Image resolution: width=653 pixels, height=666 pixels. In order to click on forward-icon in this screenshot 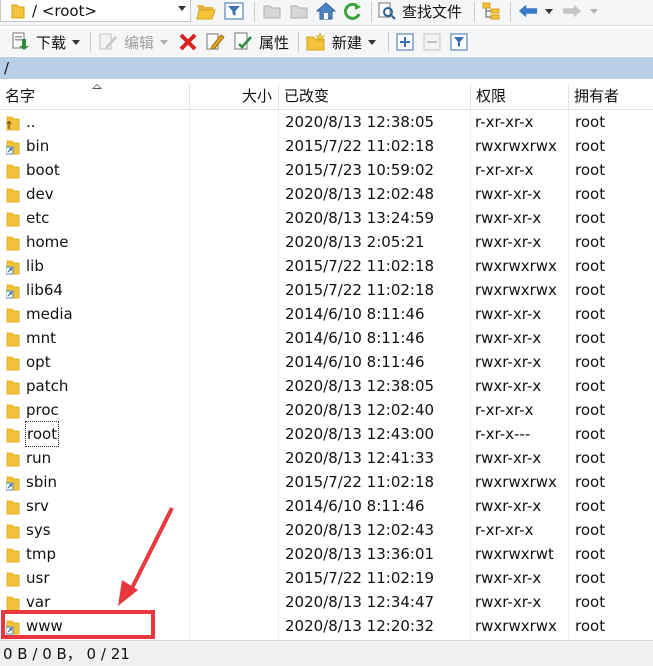, I will do `click(572, 11)`.